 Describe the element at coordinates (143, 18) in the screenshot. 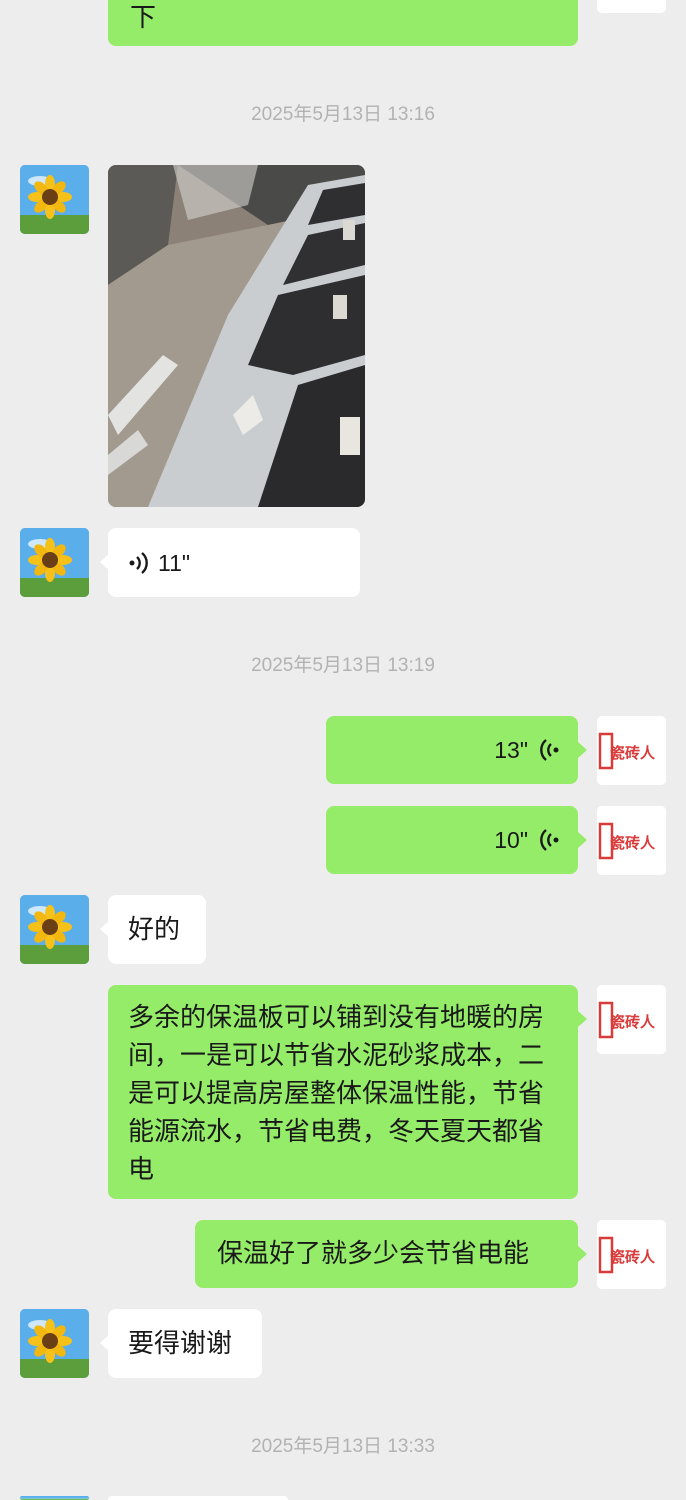

I see `message-text: 下` at that location.